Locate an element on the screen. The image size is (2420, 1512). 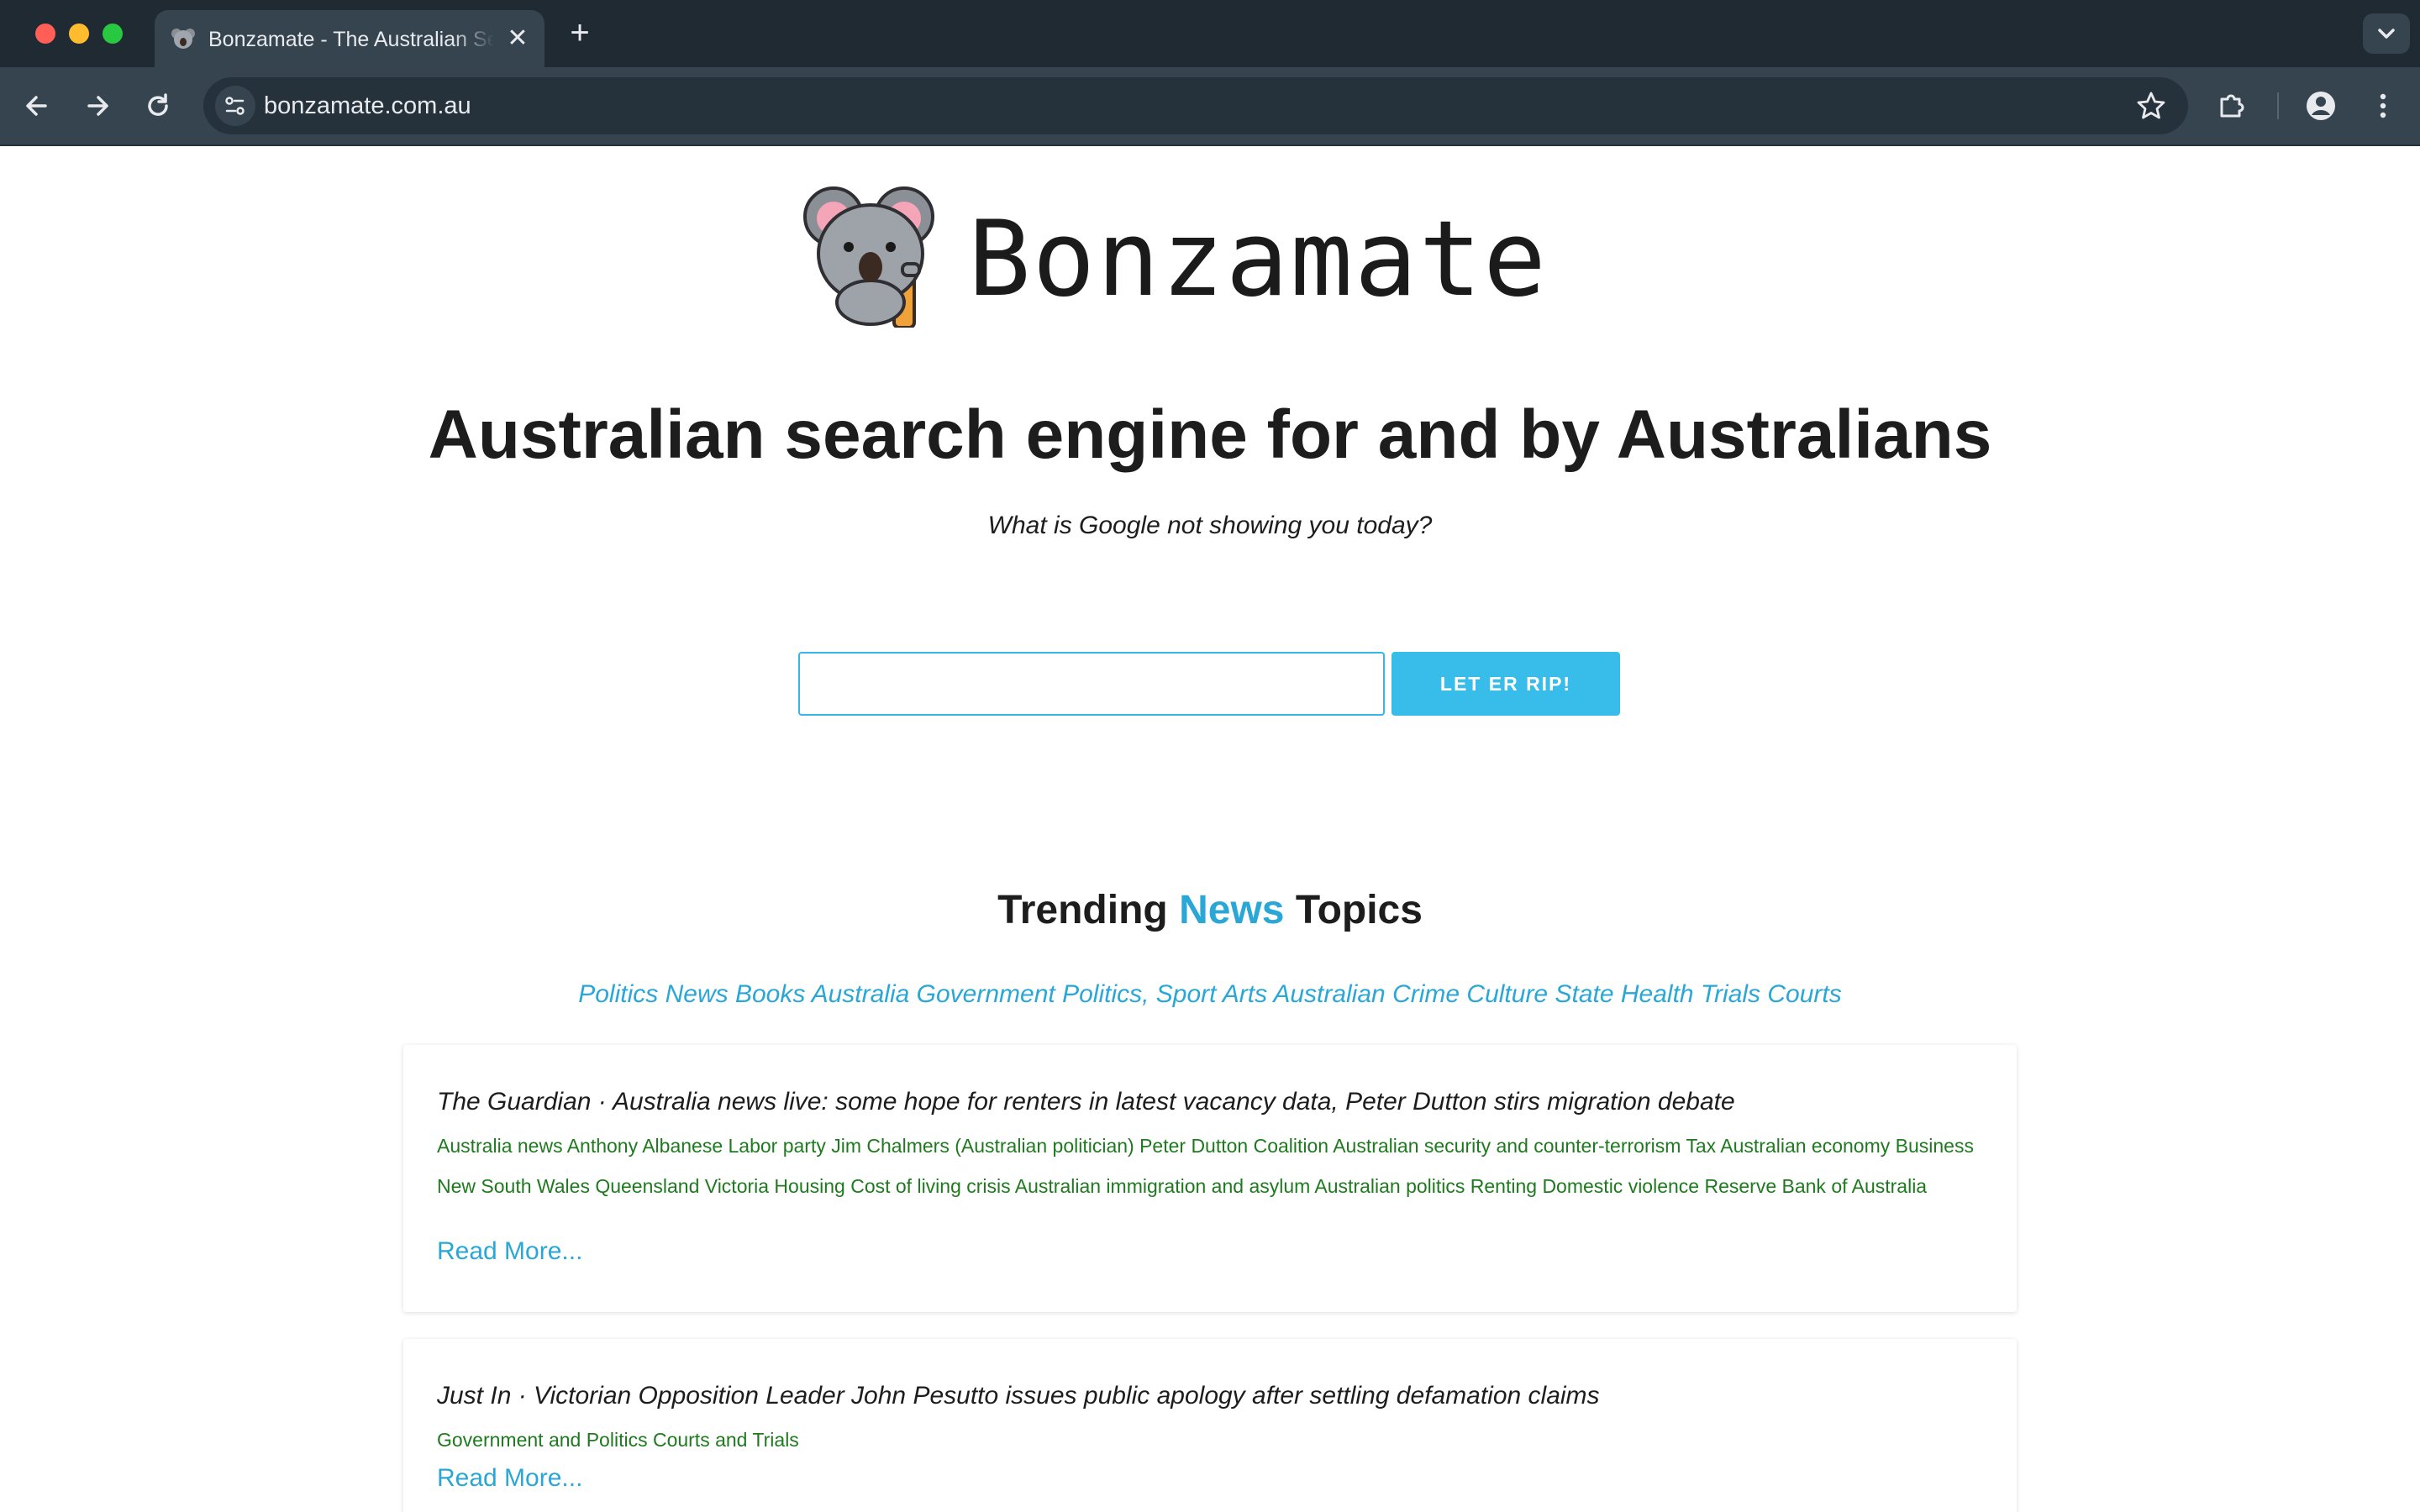
topic-link: Australian is located at coordinates (1329, 994).